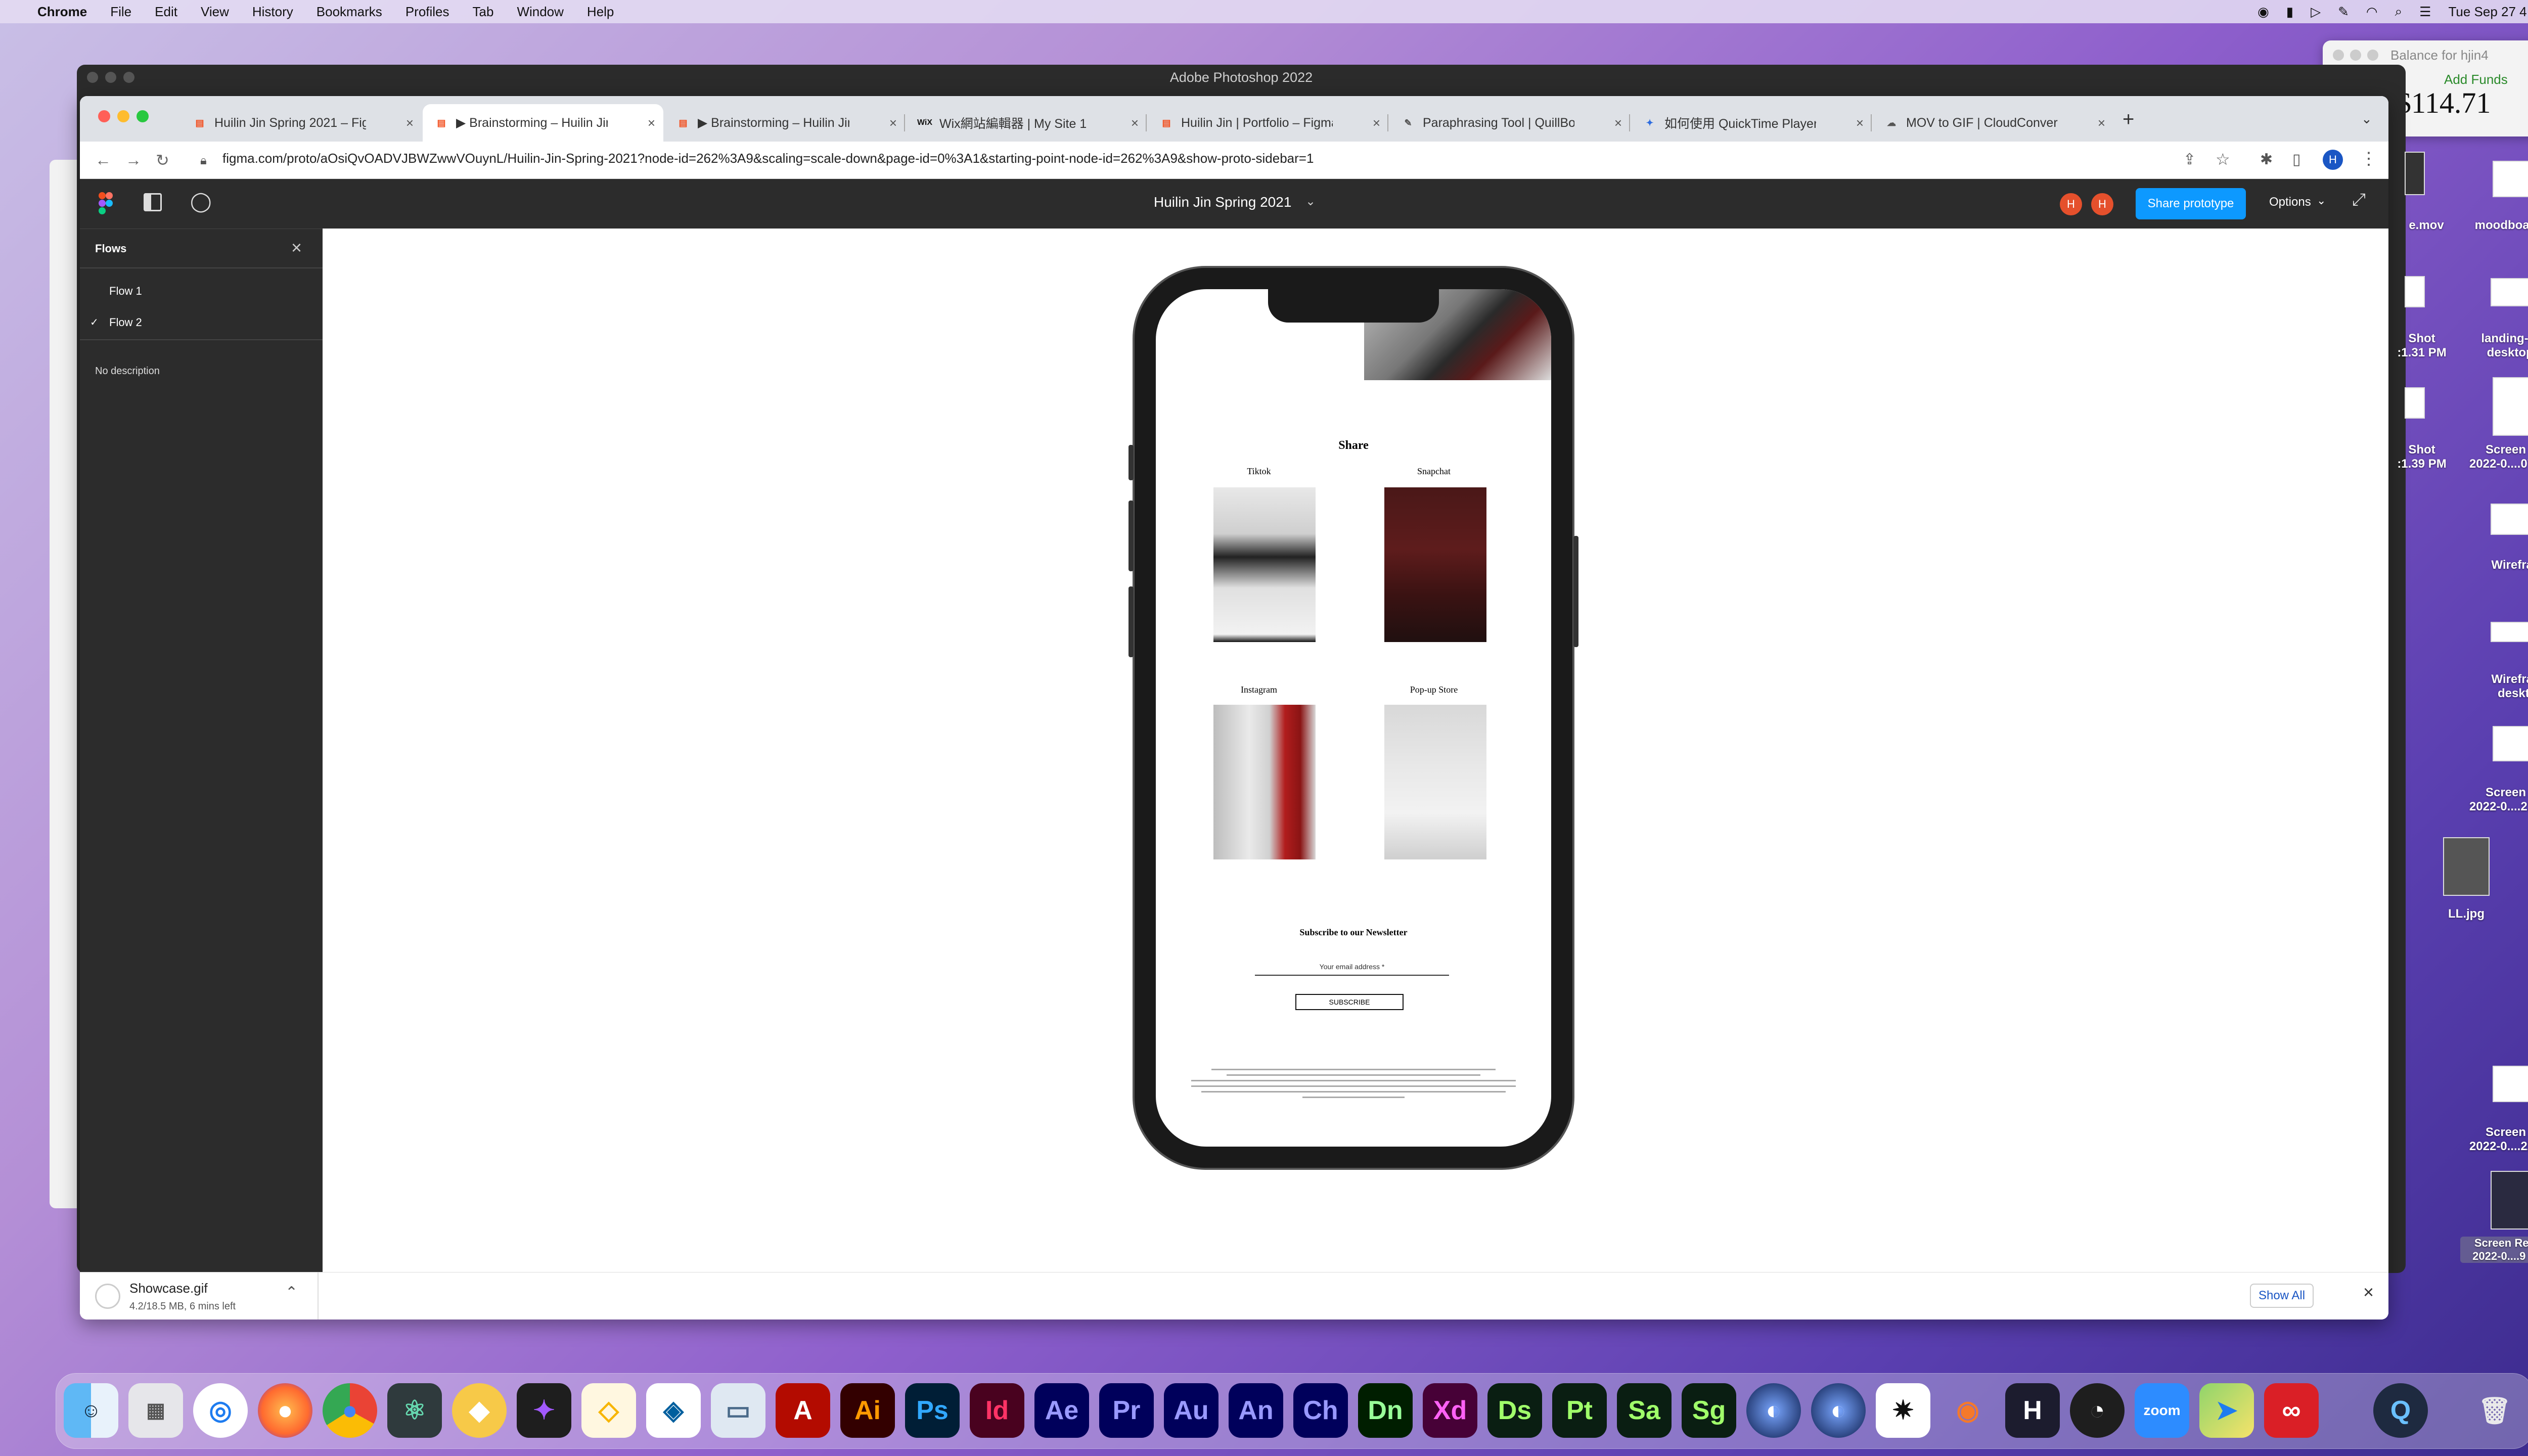 The width and height of the screenshot is (2528, 1456). What do you see at coordinates (2372, 12) in the screenshot?
I see `wifi-icon: ◠` at bounding box center [2372, 12].